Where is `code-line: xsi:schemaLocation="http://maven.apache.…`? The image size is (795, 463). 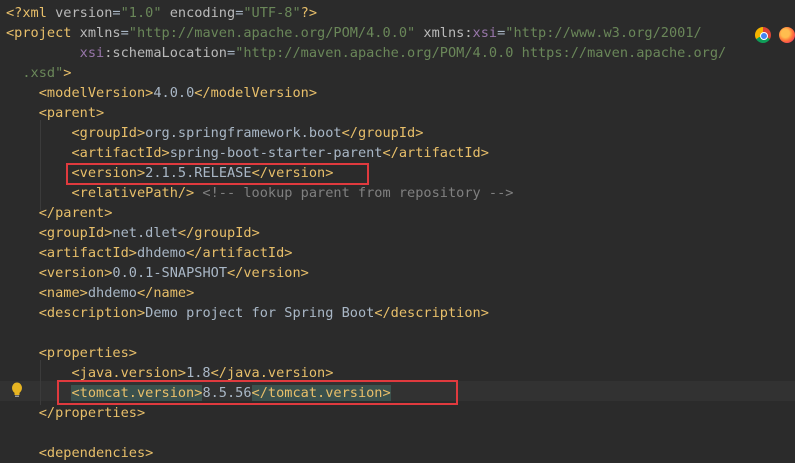 code-line: xsi:schemaLocation="http://maven.apache.… is located at coordinates (366, 53).